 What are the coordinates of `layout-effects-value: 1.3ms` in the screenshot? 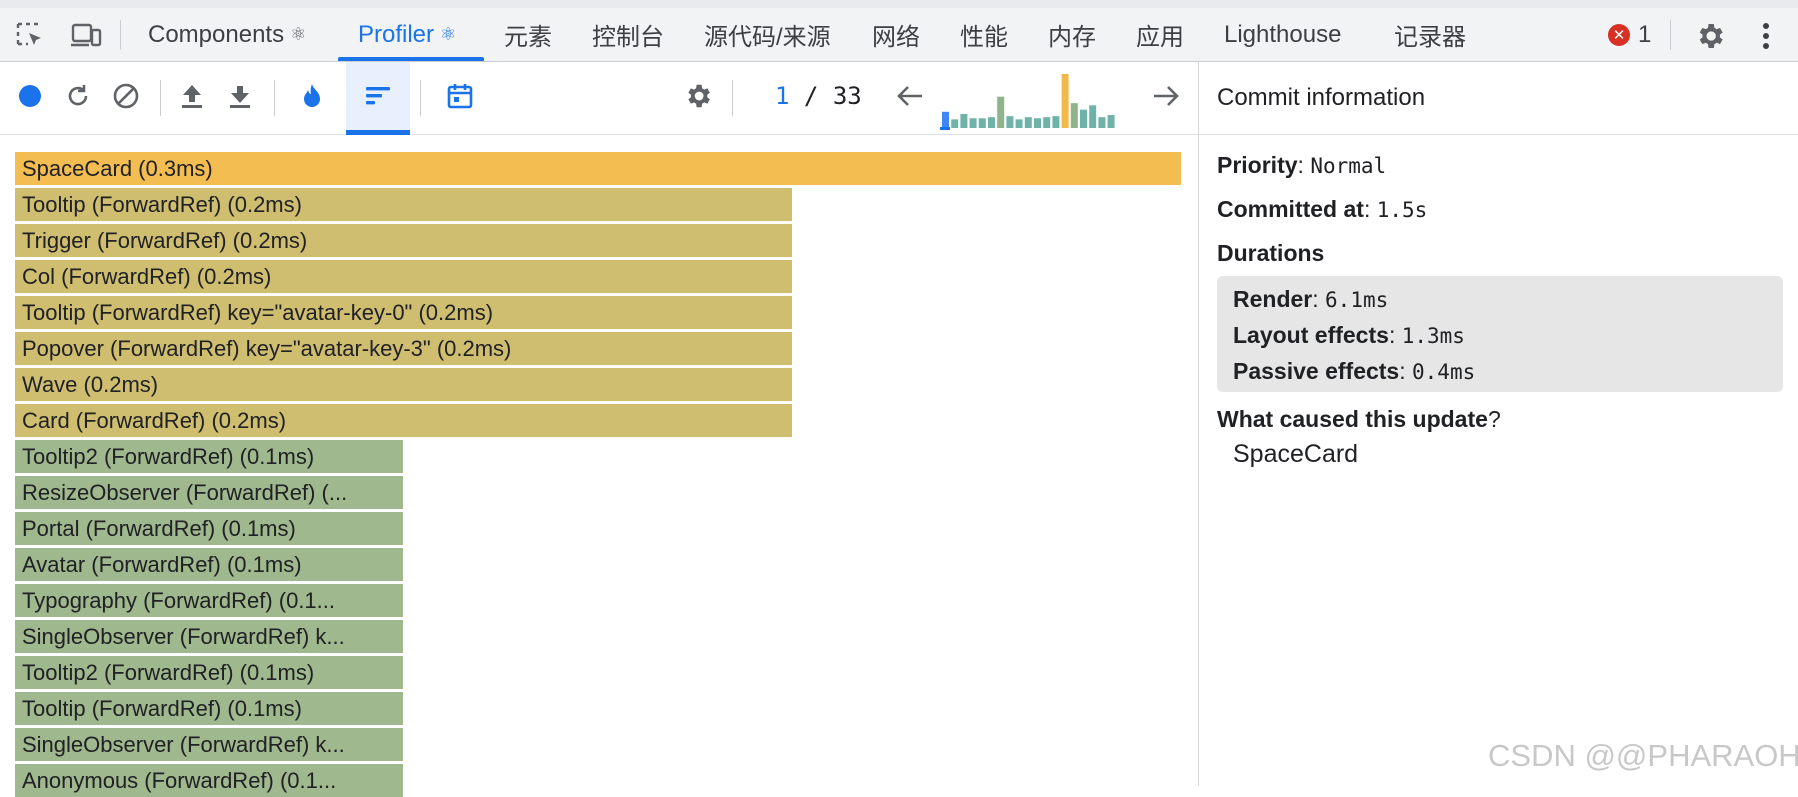 It's located at (1433, 336).